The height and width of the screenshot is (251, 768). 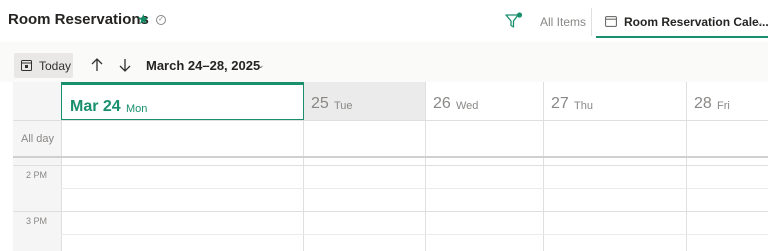 I want to click on day-number: 25, so click(x=320, y=103).